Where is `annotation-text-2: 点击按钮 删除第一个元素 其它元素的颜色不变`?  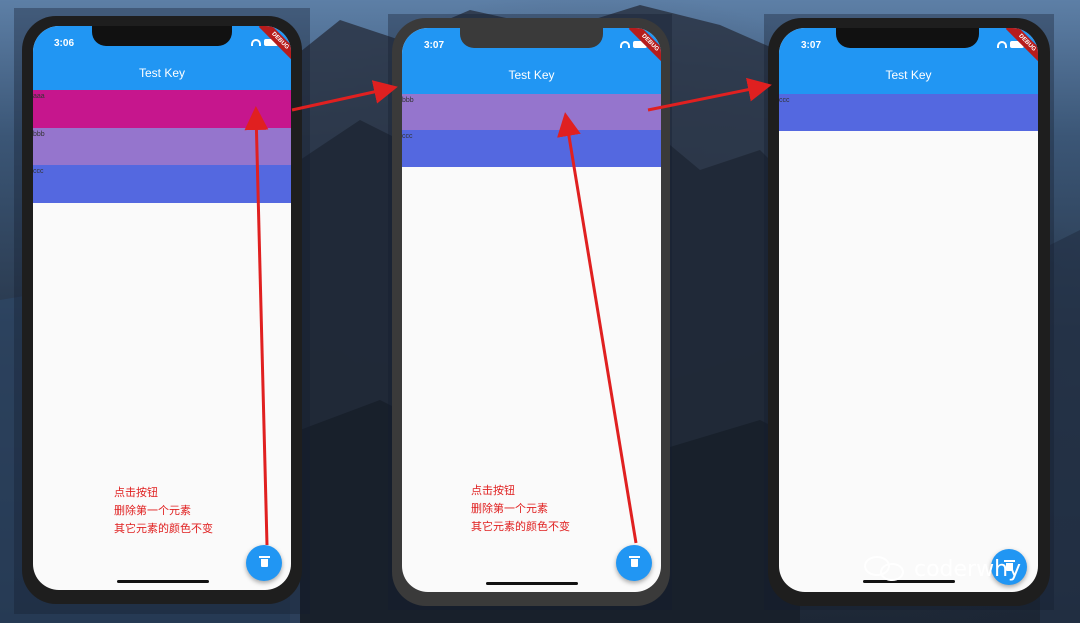 annotation-text-2: 点击按钮 删除第一个元素 其它元素的颜色不变 is located at coordinates (520, 509).